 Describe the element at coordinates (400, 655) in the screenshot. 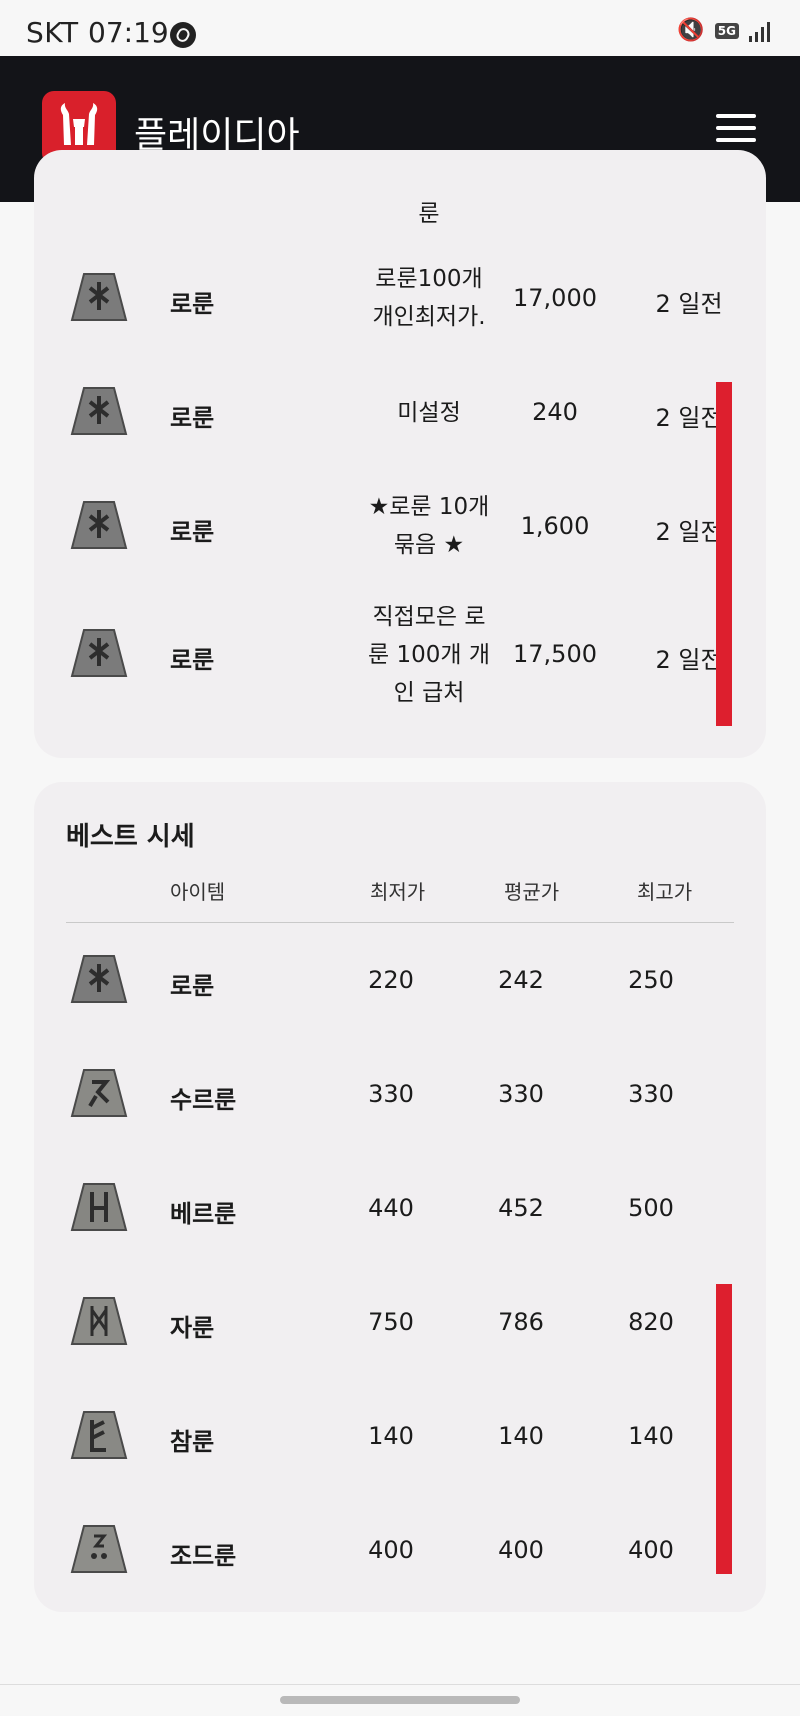

I see `listing-row: 로룬 직접모은 로룬 100개 개인 급처 17,500 2 일전` at that location.